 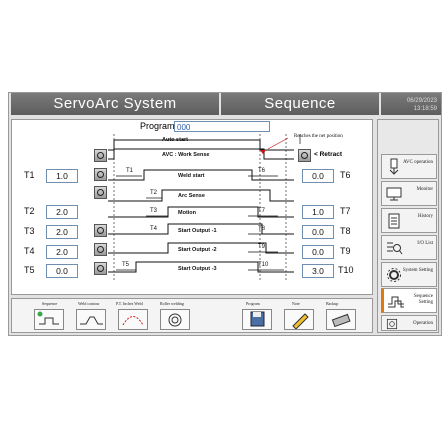 What do you see at coordinates (197, 231) in the screenshot?
I see `start-output-1-label: Start Output -1` at bounding box center [197, 231].